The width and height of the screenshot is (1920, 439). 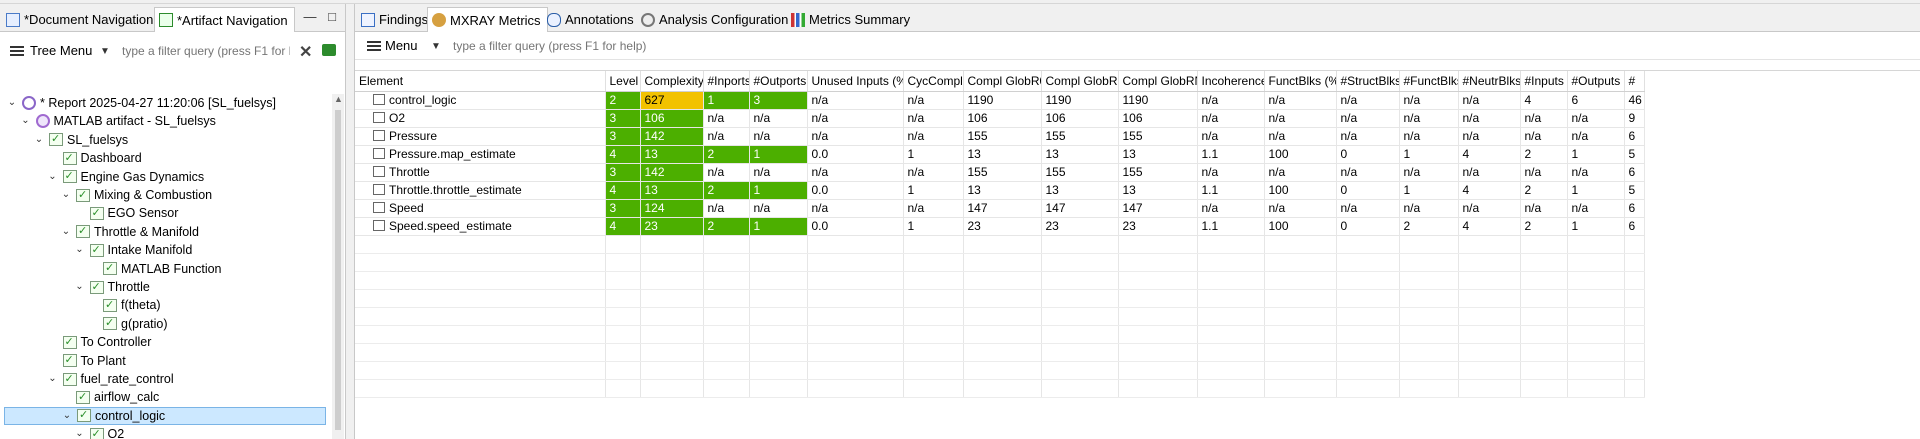 What do you see at coordinates (125, 176) in the screenshot?
I see `tree-item: ⌄ Engine Gas Dynamics` at bounding box center [125, 176].